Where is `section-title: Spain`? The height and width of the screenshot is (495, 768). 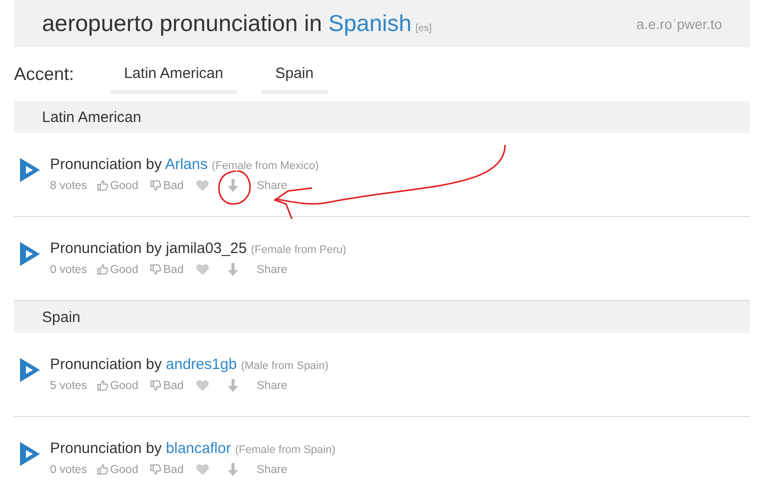
section-title: Spain is located at coordinates (61, 317).